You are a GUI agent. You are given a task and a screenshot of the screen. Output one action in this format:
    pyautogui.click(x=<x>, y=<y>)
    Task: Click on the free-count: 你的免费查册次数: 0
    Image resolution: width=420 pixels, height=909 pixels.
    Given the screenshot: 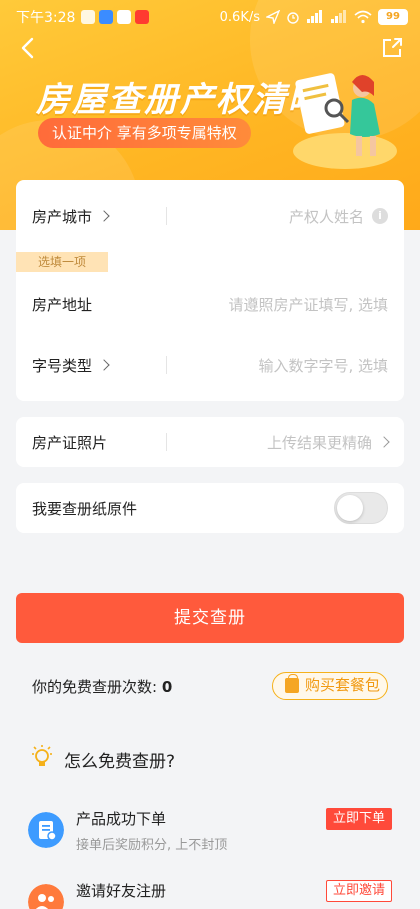 What is the action you would take?
    pyautogui.click(x=102, y=686)
    